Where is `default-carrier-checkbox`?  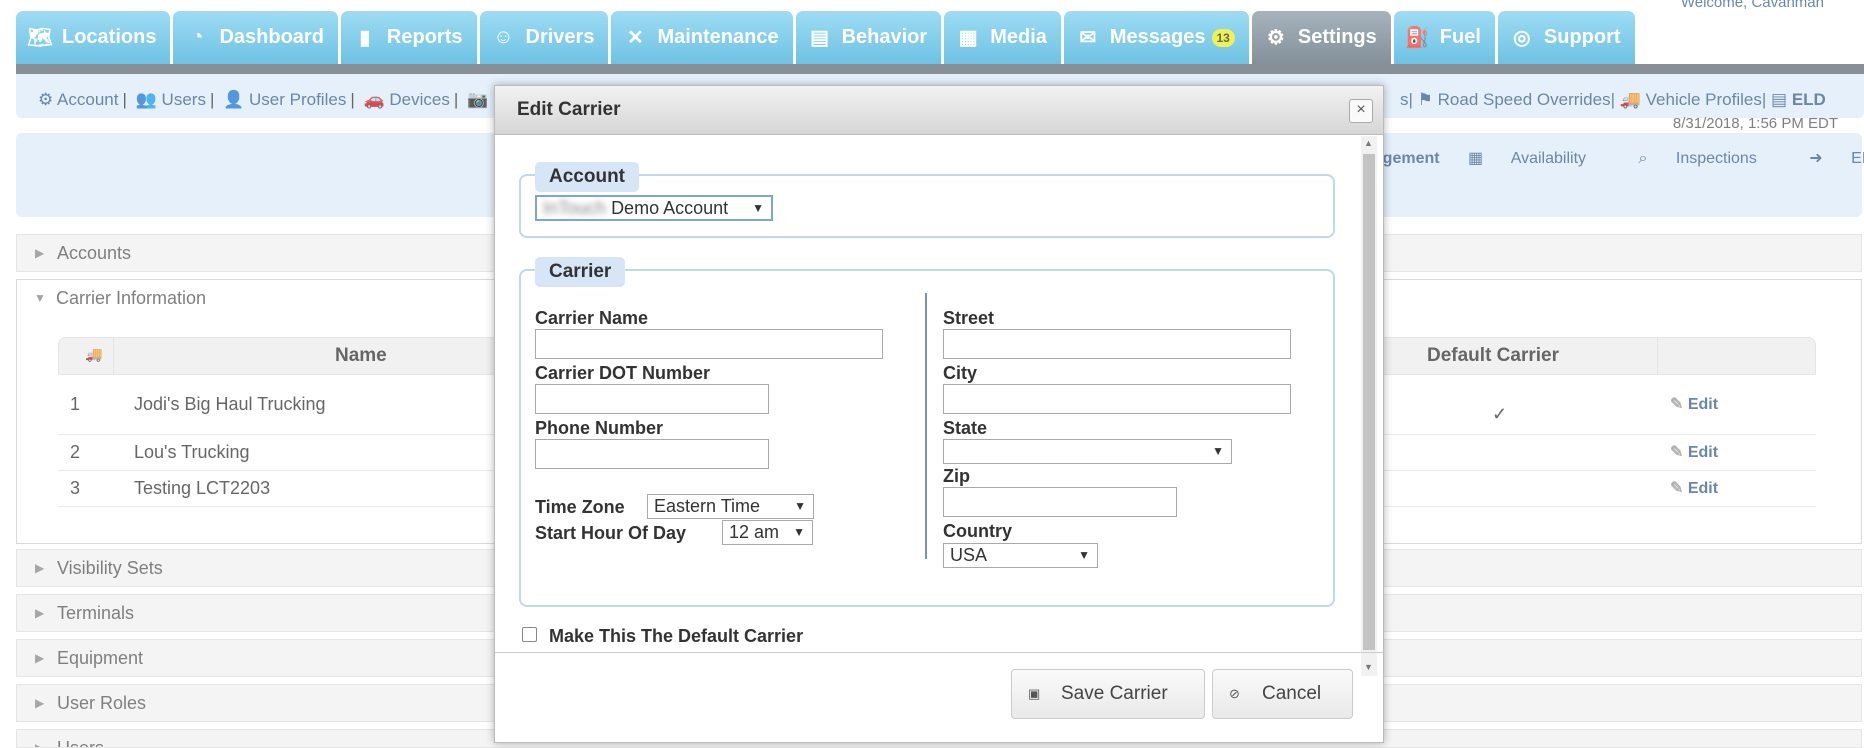 default-carrier-checkbox is located at coordinates (529, 634).